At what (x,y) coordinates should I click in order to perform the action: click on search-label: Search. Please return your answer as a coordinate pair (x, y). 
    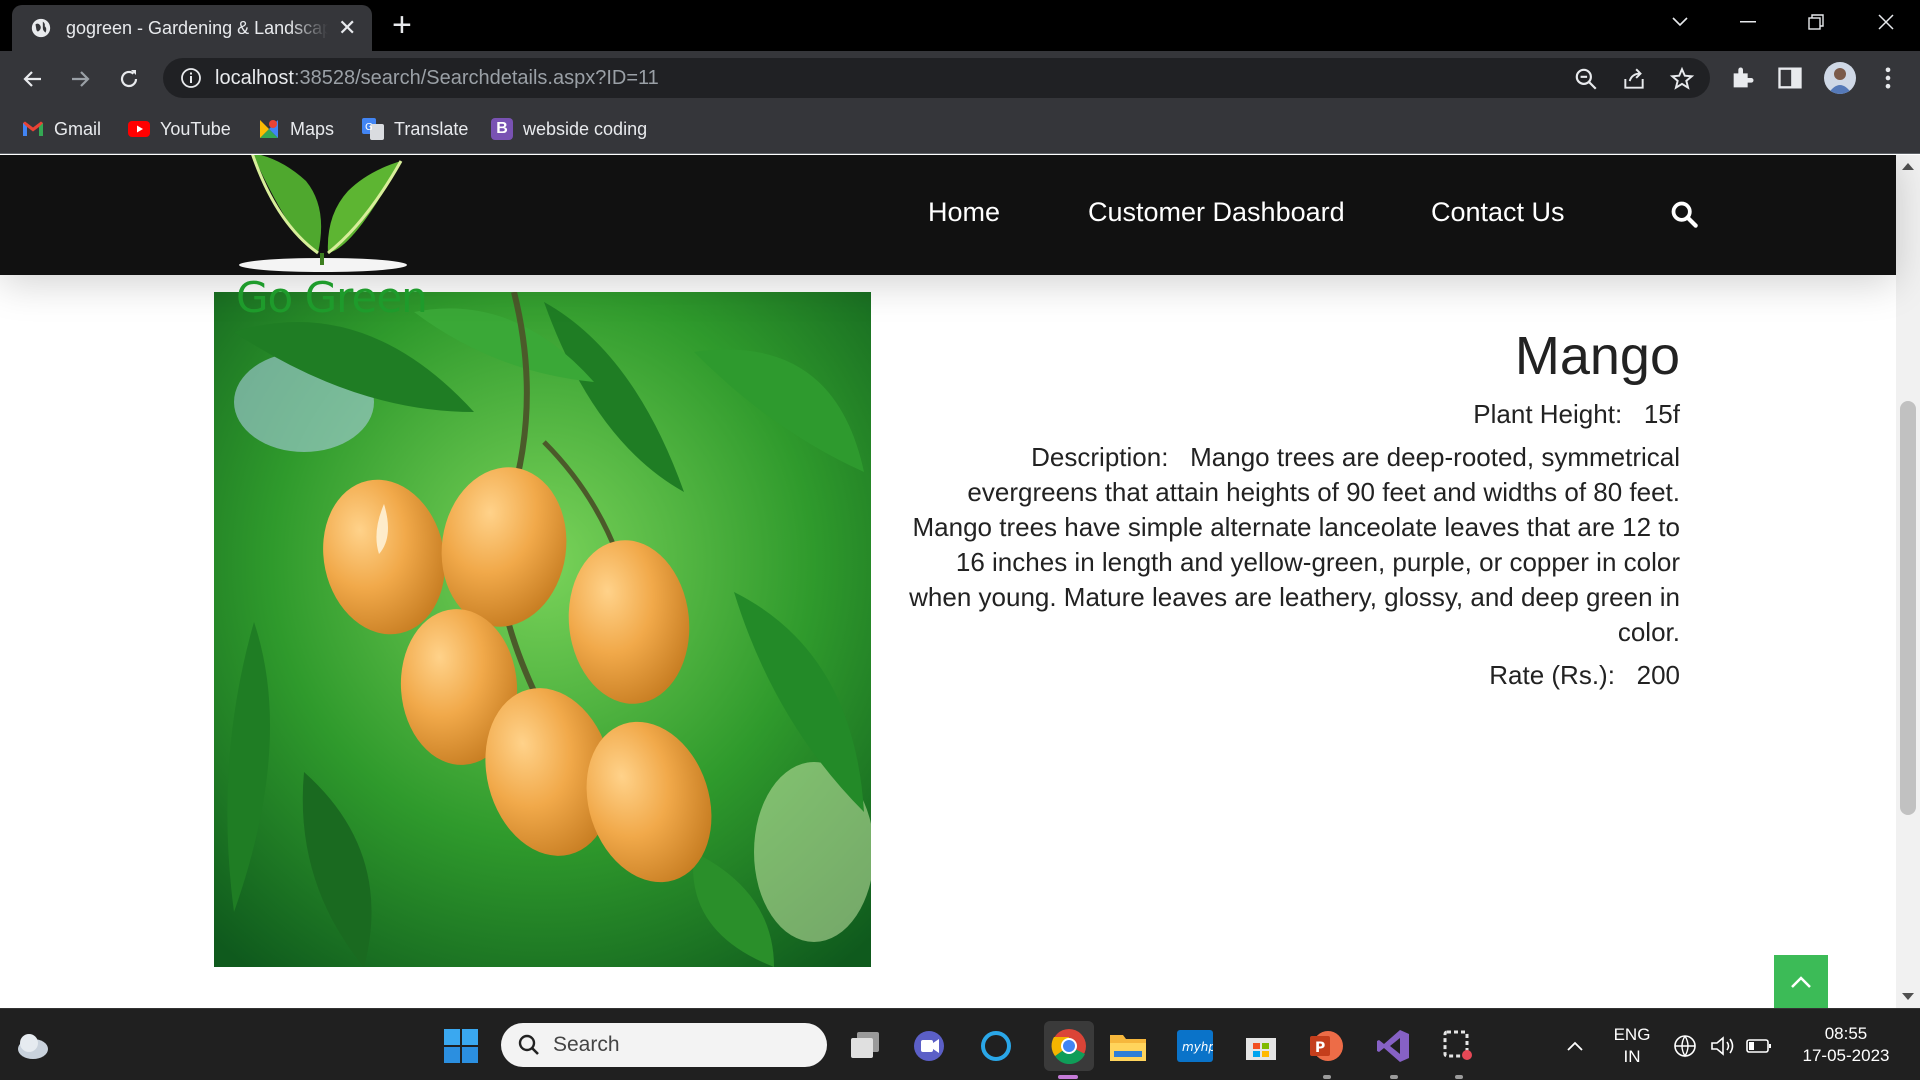
    Looking at the image, I should click on (586, 1044).